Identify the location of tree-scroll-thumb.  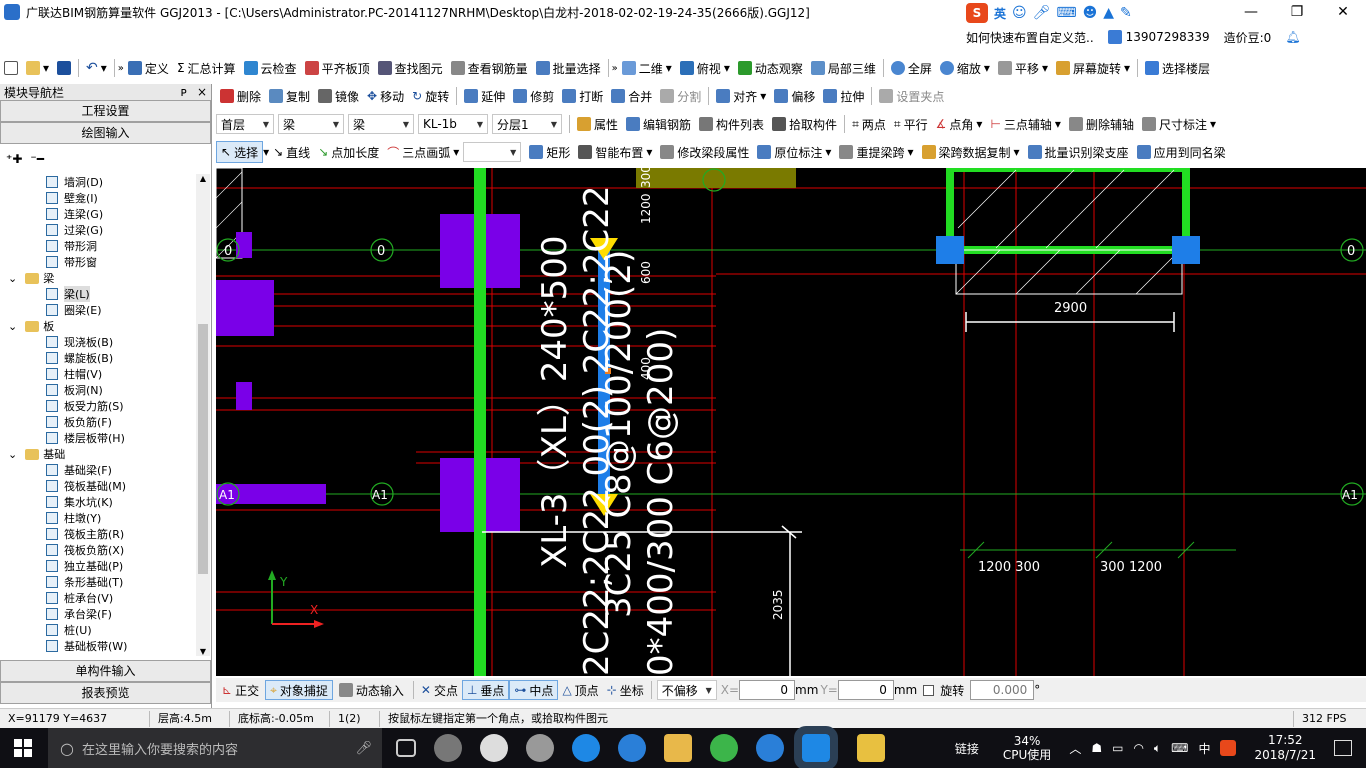
(203, 449).